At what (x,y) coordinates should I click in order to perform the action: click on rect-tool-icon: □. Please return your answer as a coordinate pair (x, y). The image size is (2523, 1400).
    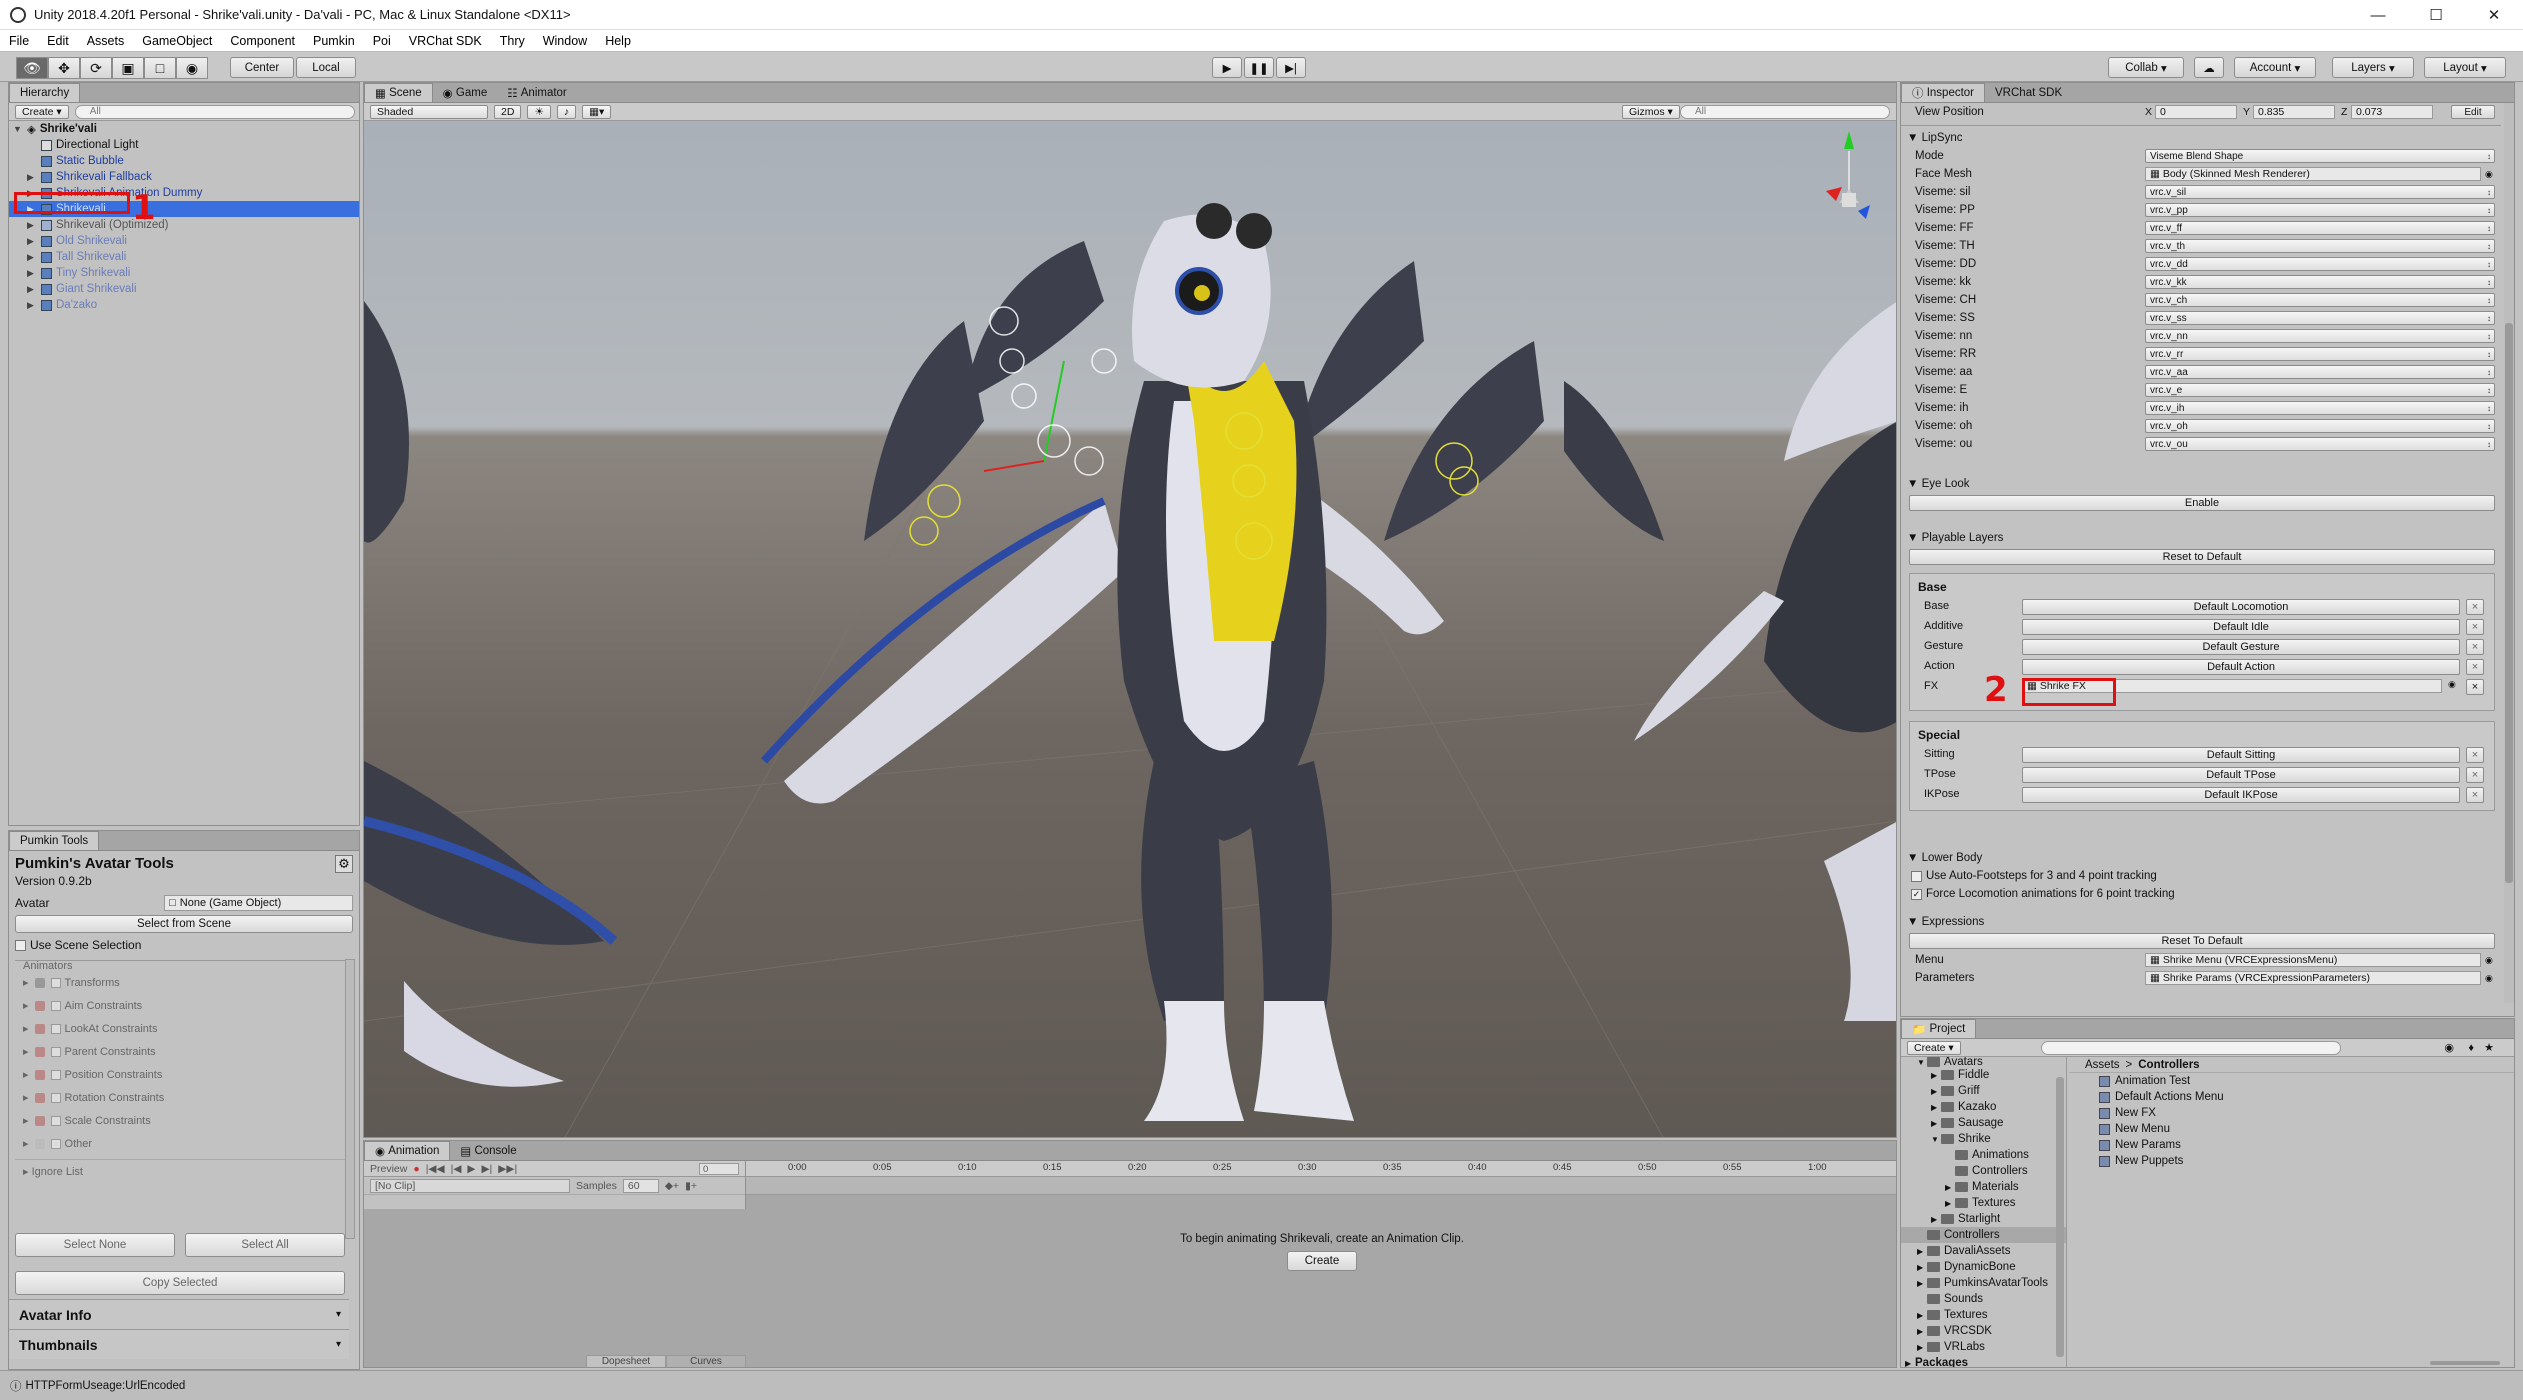
    Looking at the image, I should click on (160, 68).